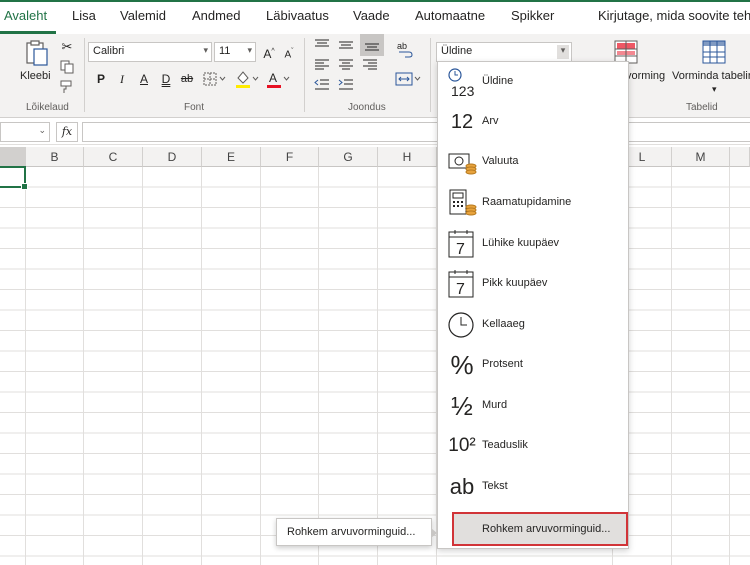 This screenshot has width=750, height=565. Describe the element at coordinates (67, 87) in the screenshot. I see `format-painter-icon` at that location.